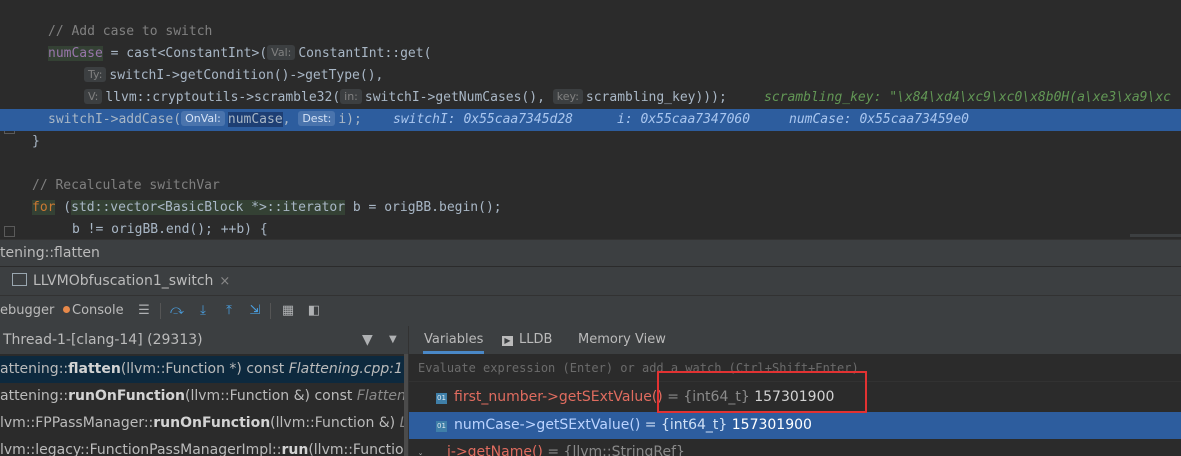 The width and height of the screenshot is (1181, 456). I want to click on code-type: std::vector<BasicBlock *>::iterator, so click(208, 207).